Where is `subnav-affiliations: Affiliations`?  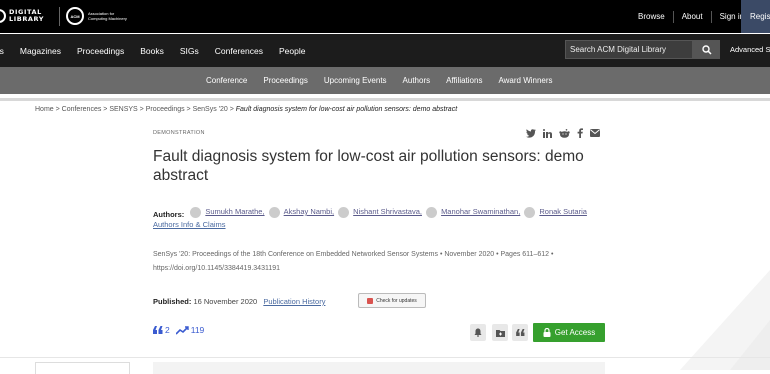 subnav-affiliations: Affiliations is located at coordinates (464, 80).